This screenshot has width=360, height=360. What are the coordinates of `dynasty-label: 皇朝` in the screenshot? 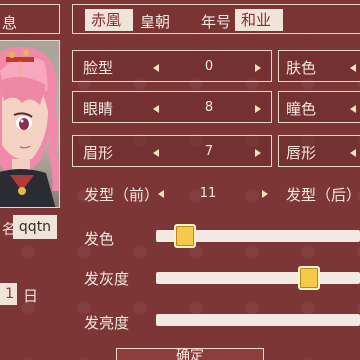 It's located at (155, 22).